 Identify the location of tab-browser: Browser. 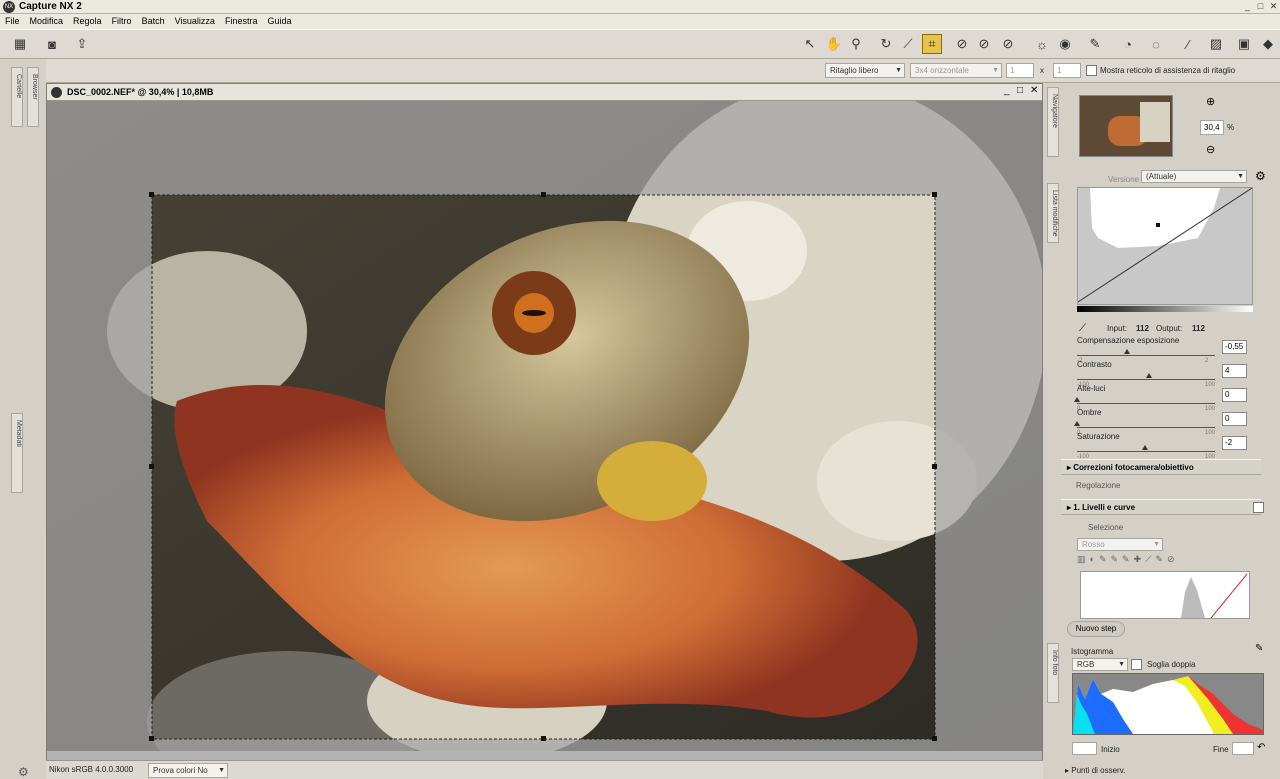
(33, 97).